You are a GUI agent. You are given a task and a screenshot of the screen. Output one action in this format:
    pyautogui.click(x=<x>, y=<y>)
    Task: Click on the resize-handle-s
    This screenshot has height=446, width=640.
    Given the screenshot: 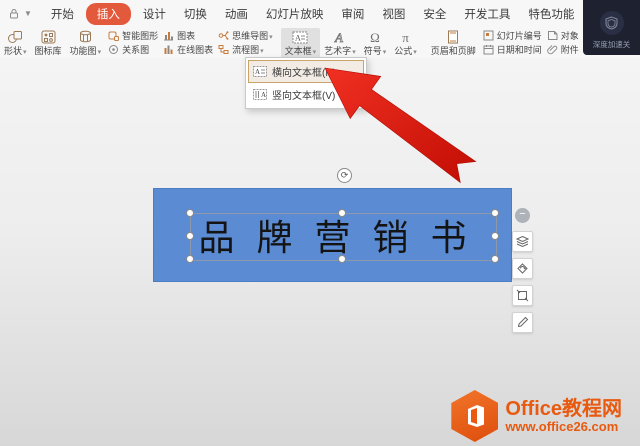 What is the action you would take?
    pyautogui.click(x=342, y=259)
    